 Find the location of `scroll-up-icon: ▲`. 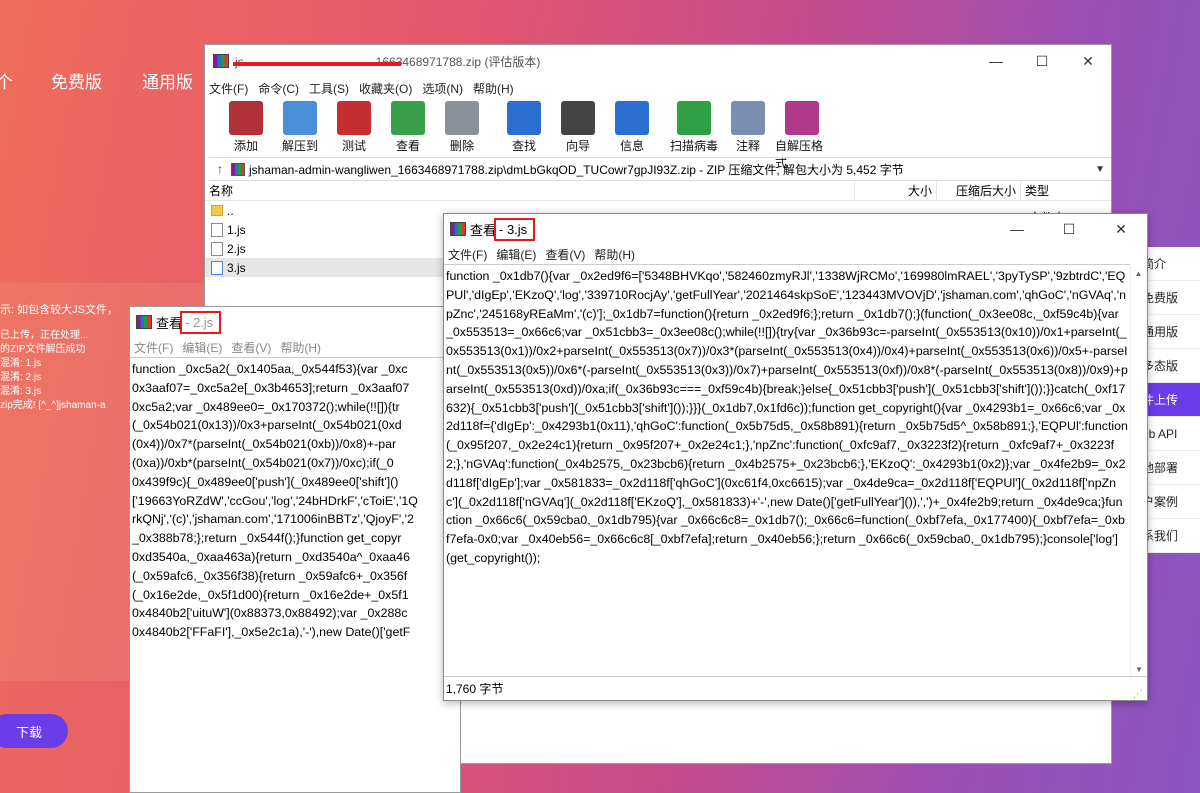

scroll-up-icon: ▲ is located at coordinates (1138, 274).